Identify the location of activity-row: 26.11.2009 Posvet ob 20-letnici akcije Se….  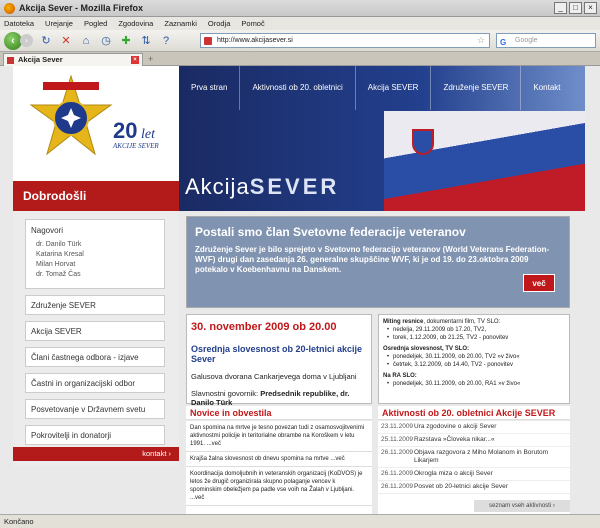
(474, 487).